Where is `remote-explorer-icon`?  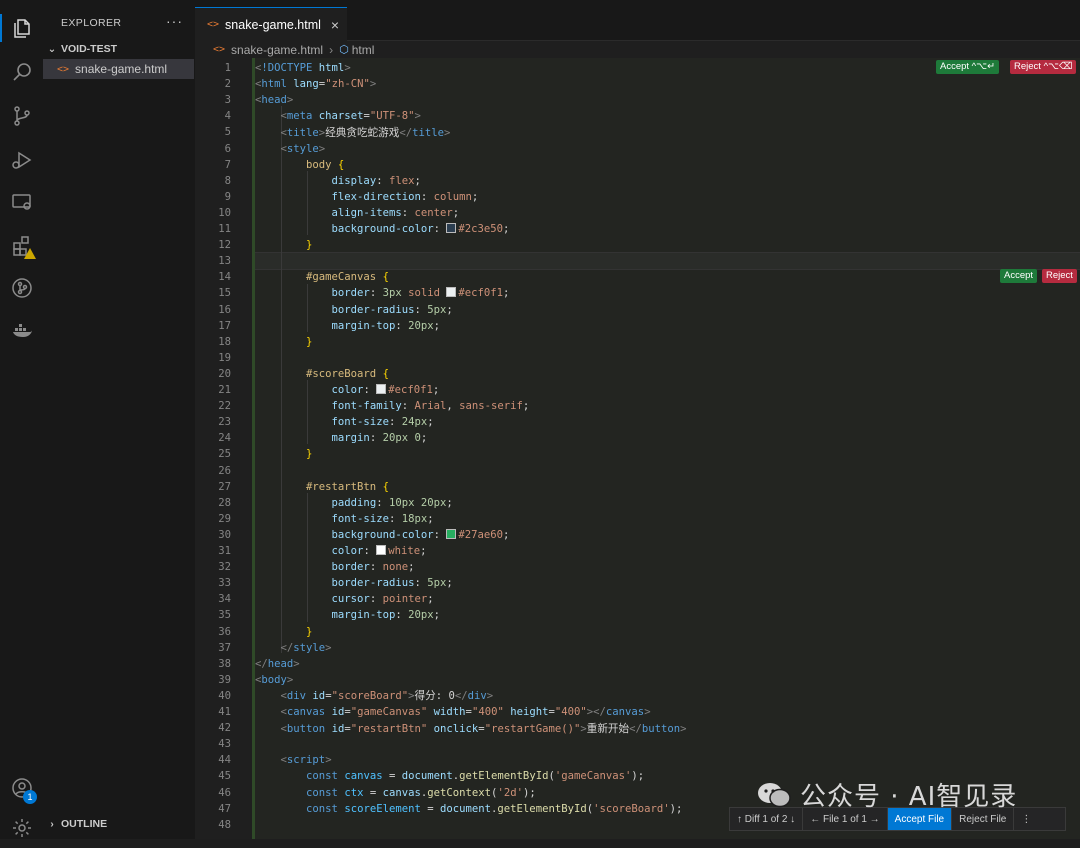 remote-explorer-icon is located at coordinates (21, 202).